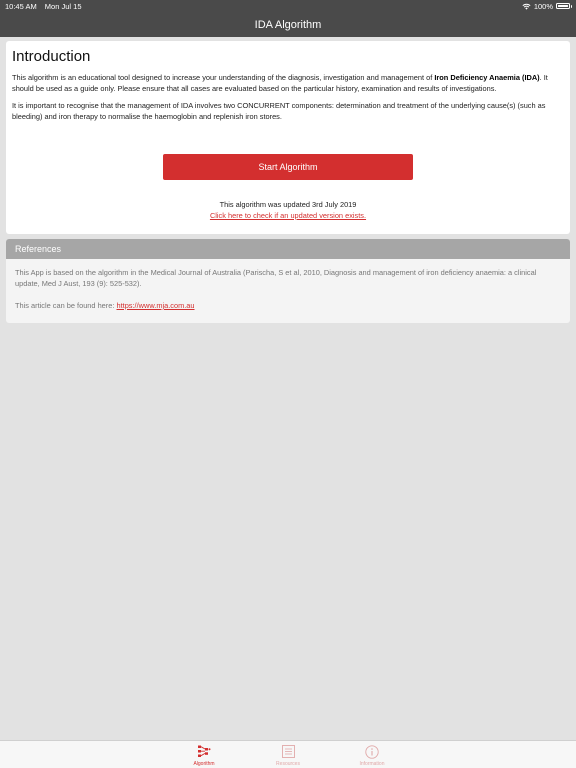 The height and width of the screenshot is (768, 576). I want to click on status-left: 10:45 AM Mon Jul 15, so click(46, 6).